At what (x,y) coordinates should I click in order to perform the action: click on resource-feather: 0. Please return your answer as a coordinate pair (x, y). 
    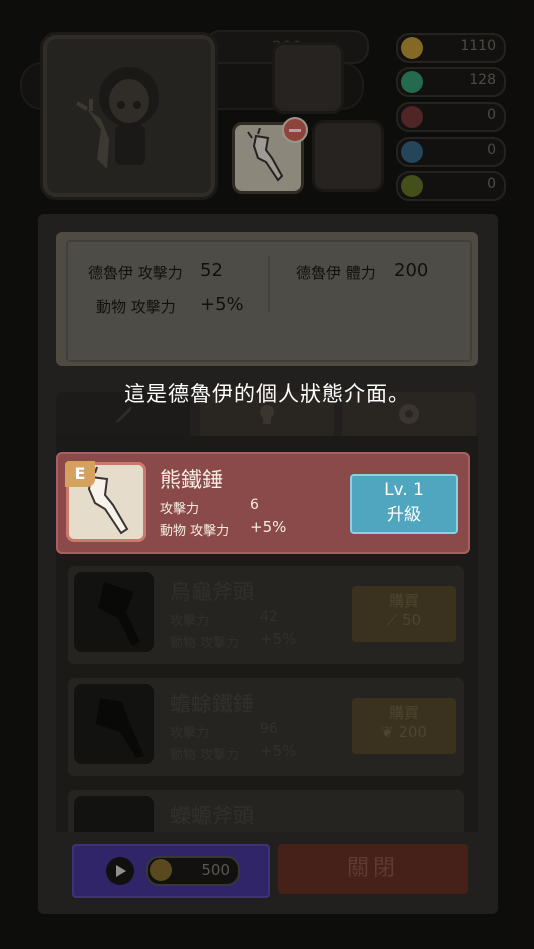
    Looking at the image, I should click on (451, 117).